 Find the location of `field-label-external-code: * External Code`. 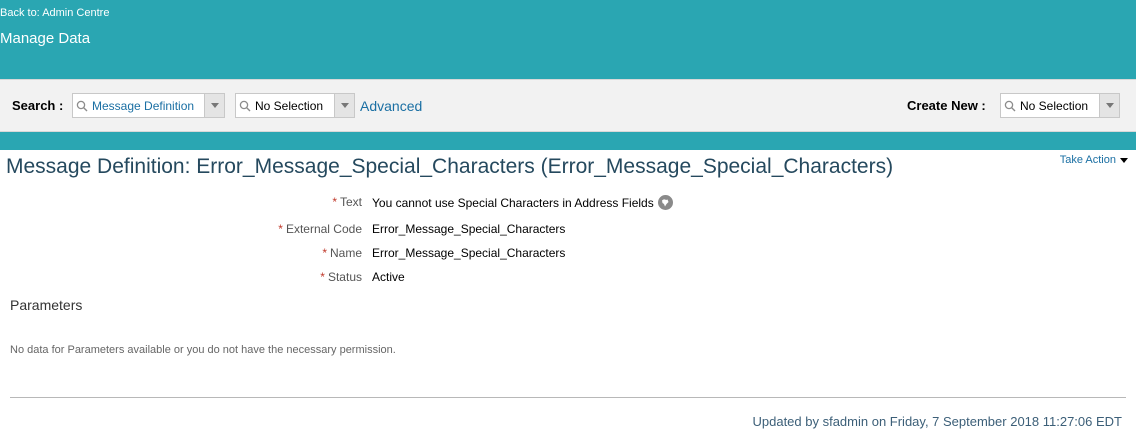

field-label-external-code: * External Code is located at coordinates (320, 229).